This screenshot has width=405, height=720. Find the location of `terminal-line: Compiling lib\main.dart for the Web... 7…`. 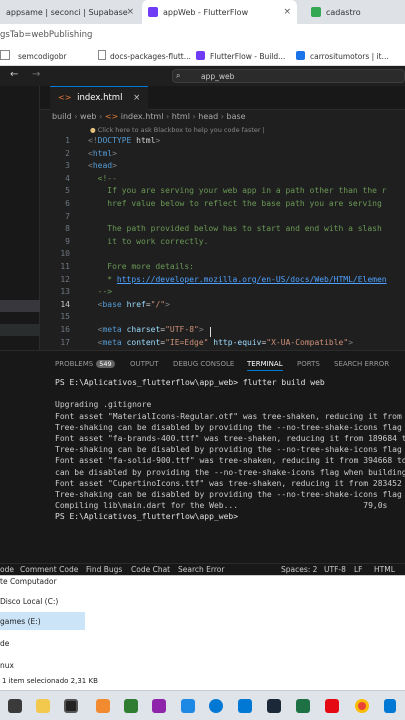

terminal-line: Compiling lib\main.dart for the Web... 7… is located at coordinates (221, 506).